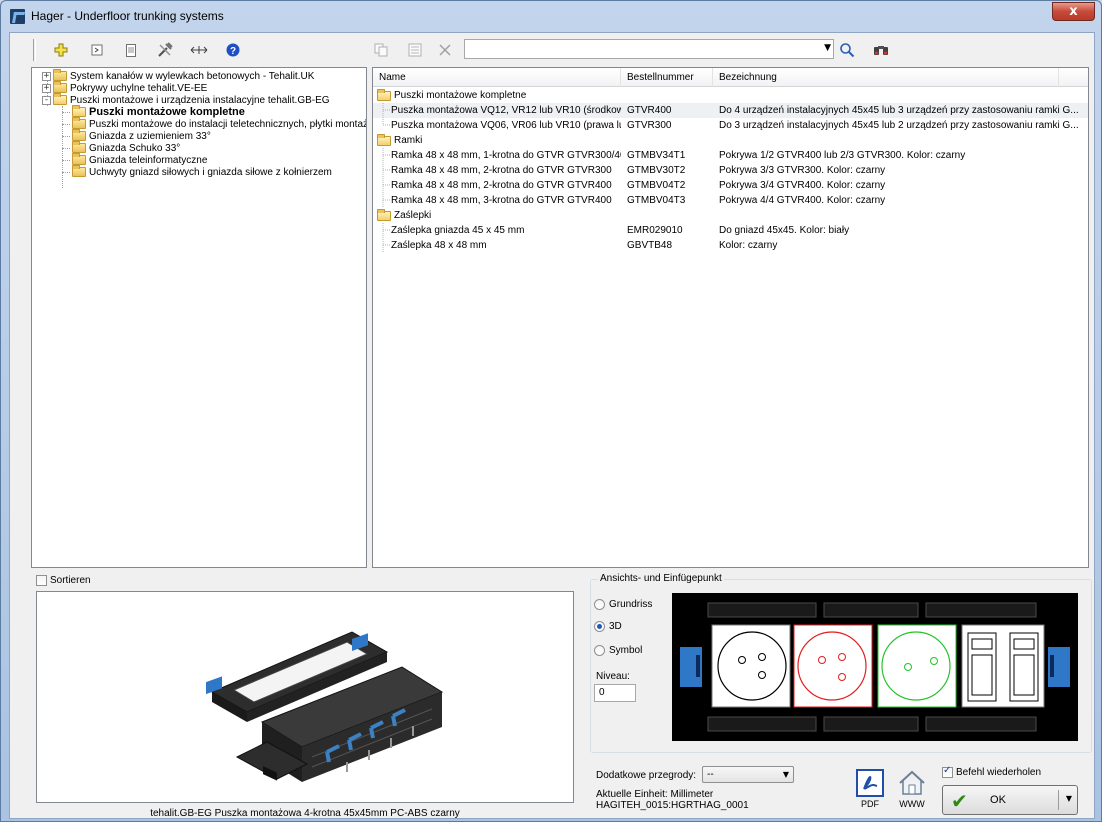  Describe the element at coordinates (34, 50) in the screenshot. I see `toolbar-grip` at that location.